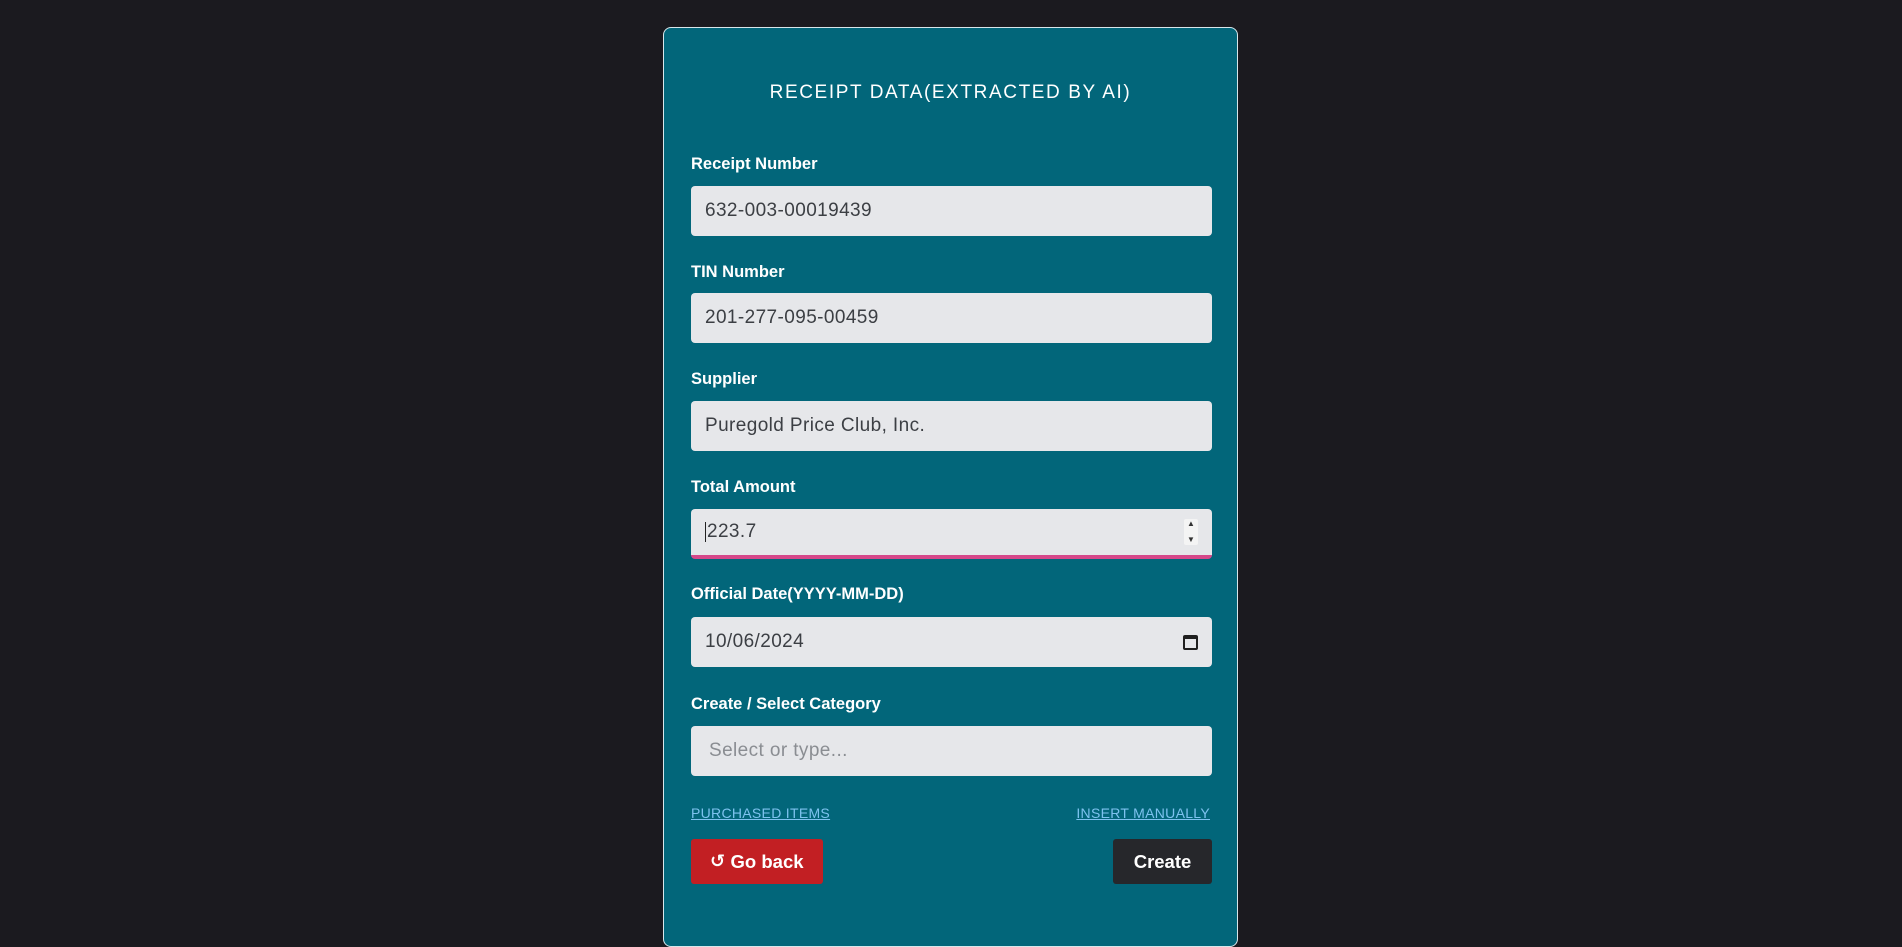 The image size is (1902, 947). I want to click on tin-number-input: 201-277-095-00459, so click(951, 318).